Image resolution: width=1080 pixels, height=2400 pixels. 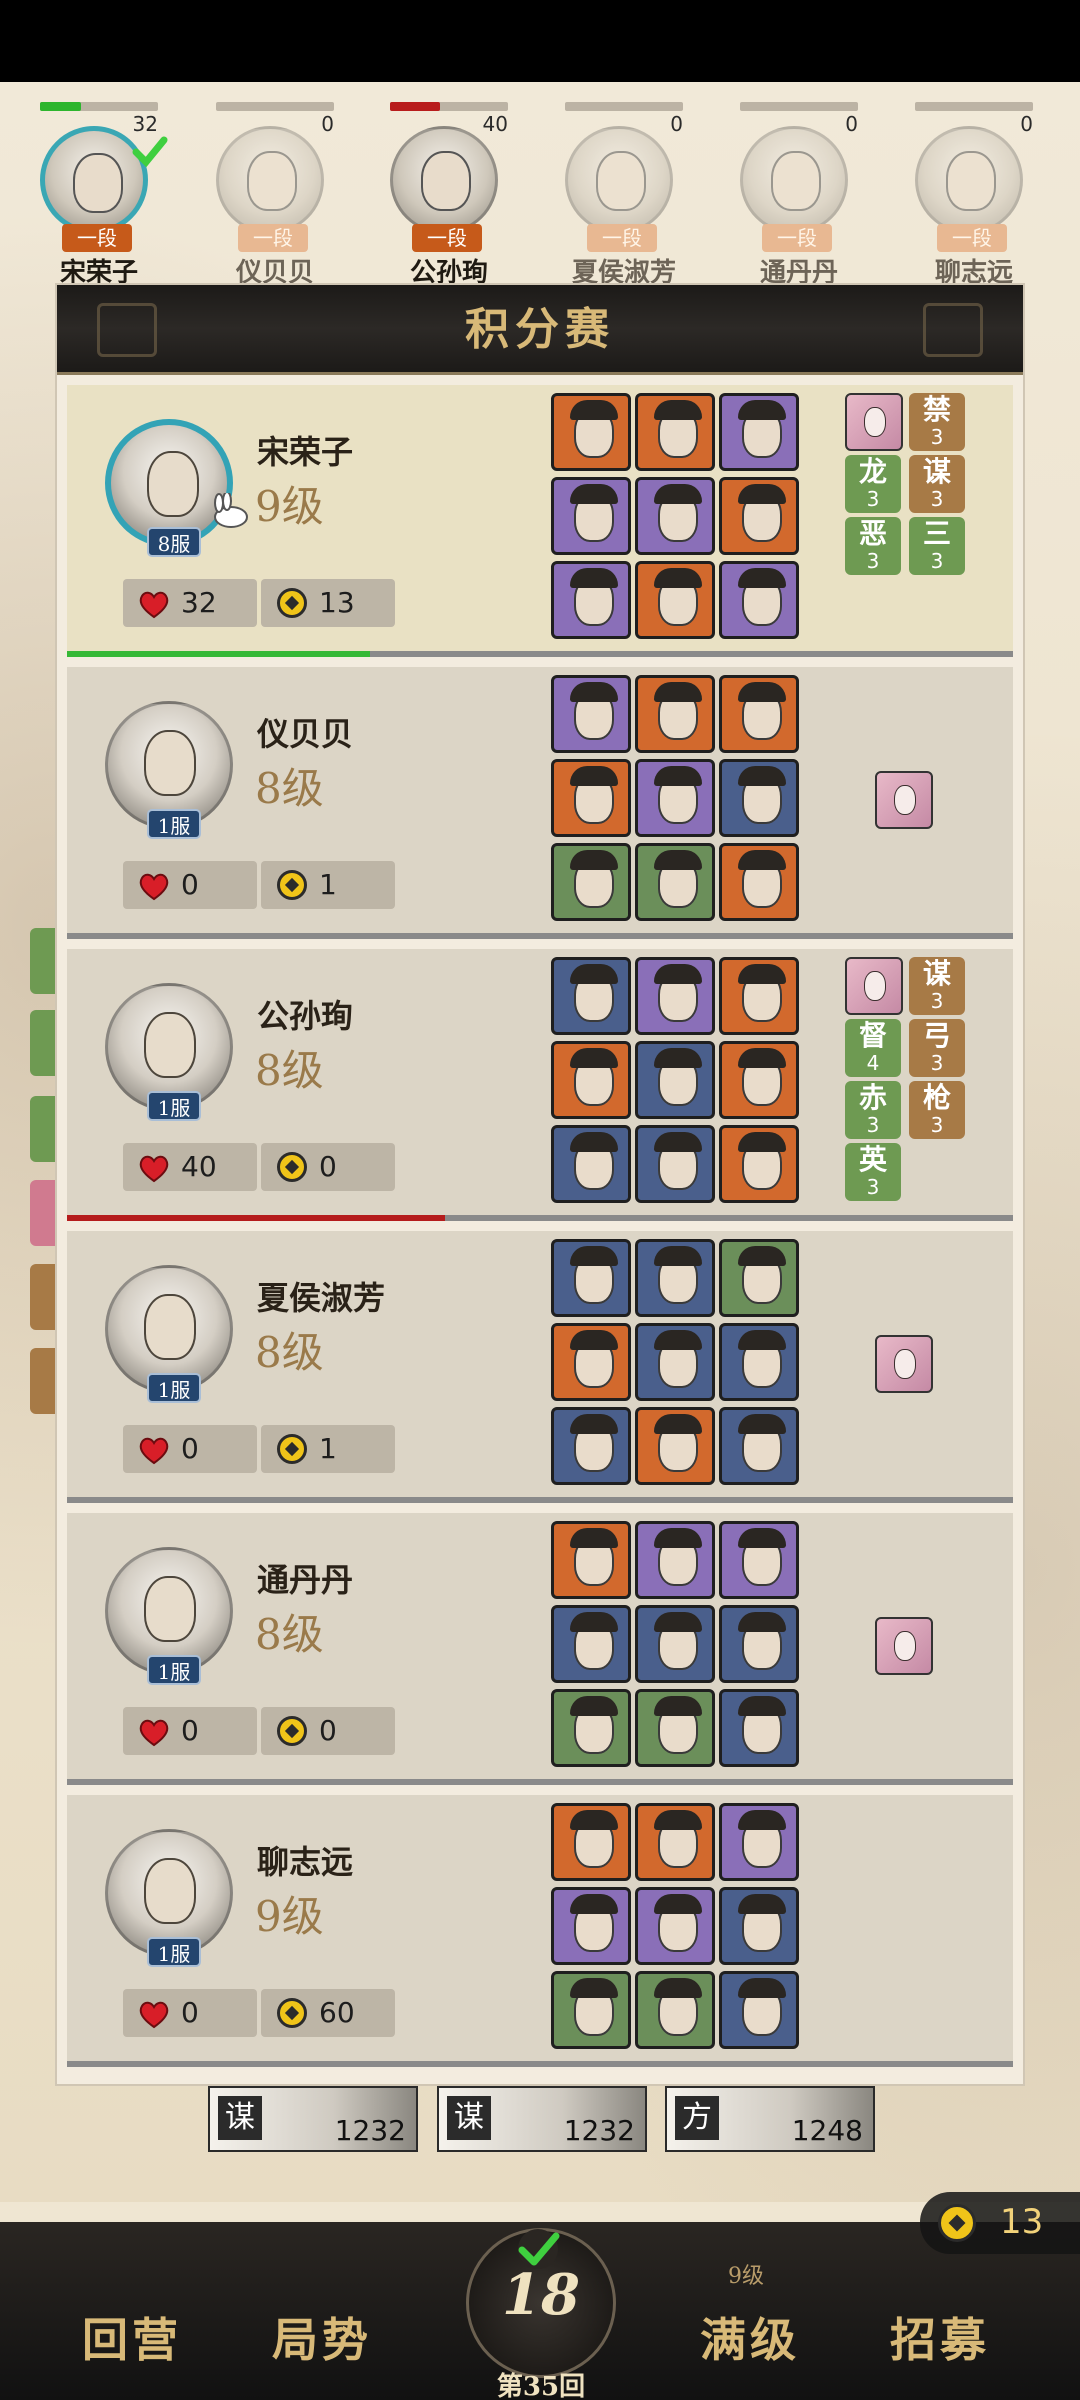 I want to click on consort-face, so click(x=875, y=986).